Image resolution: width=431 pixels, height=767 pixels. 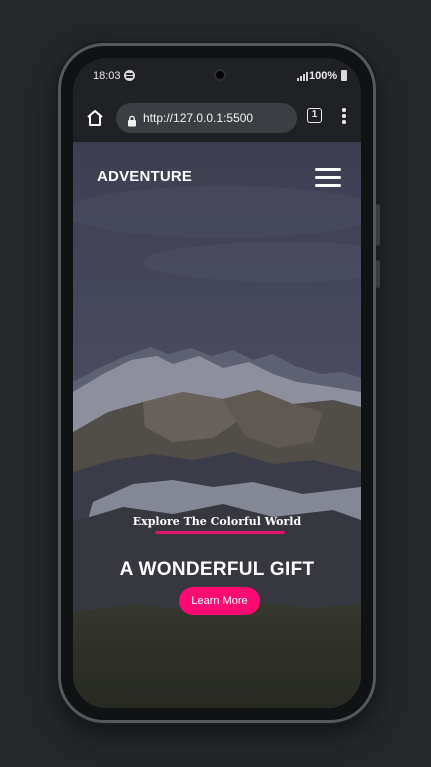 What do you see at coordinates (129, 75) in the screenshot?
I see `spotify-icon` at bounding box center [129, 75].